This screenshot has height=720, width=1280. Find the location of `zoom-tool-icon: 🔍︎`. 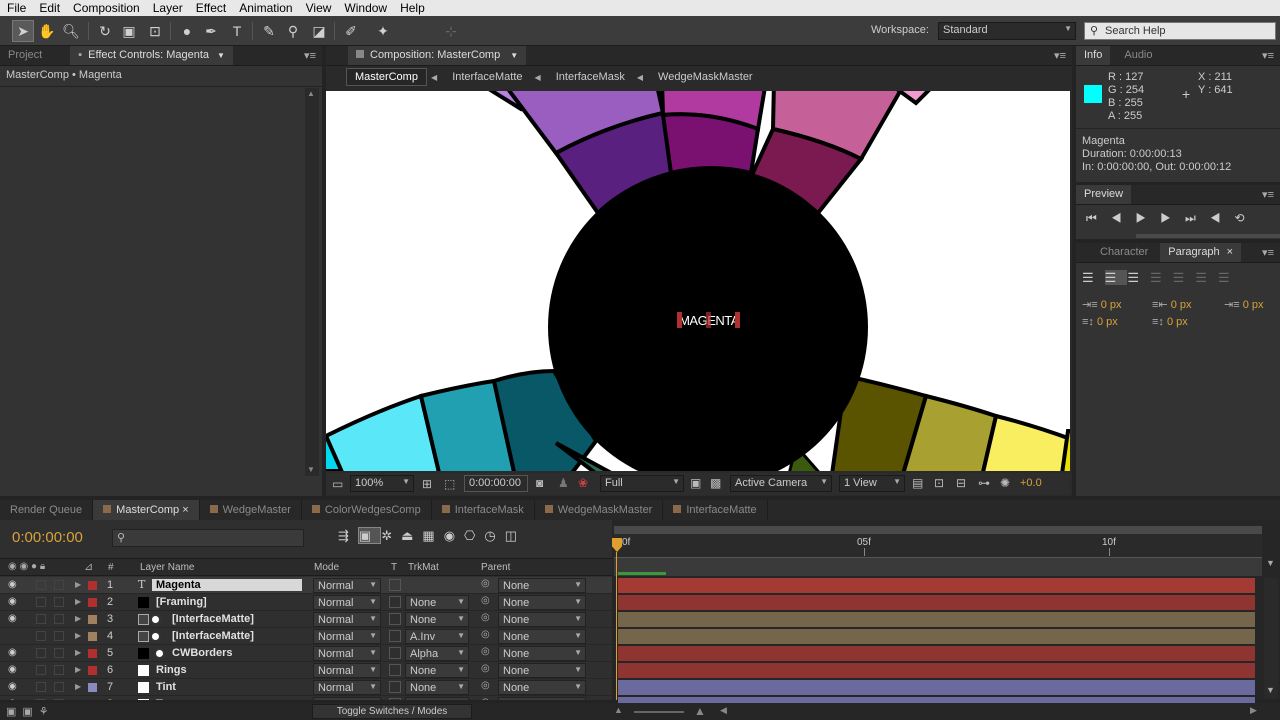

zoom-tool-icon: 🔍︎ is located at coordinates (71, 31).